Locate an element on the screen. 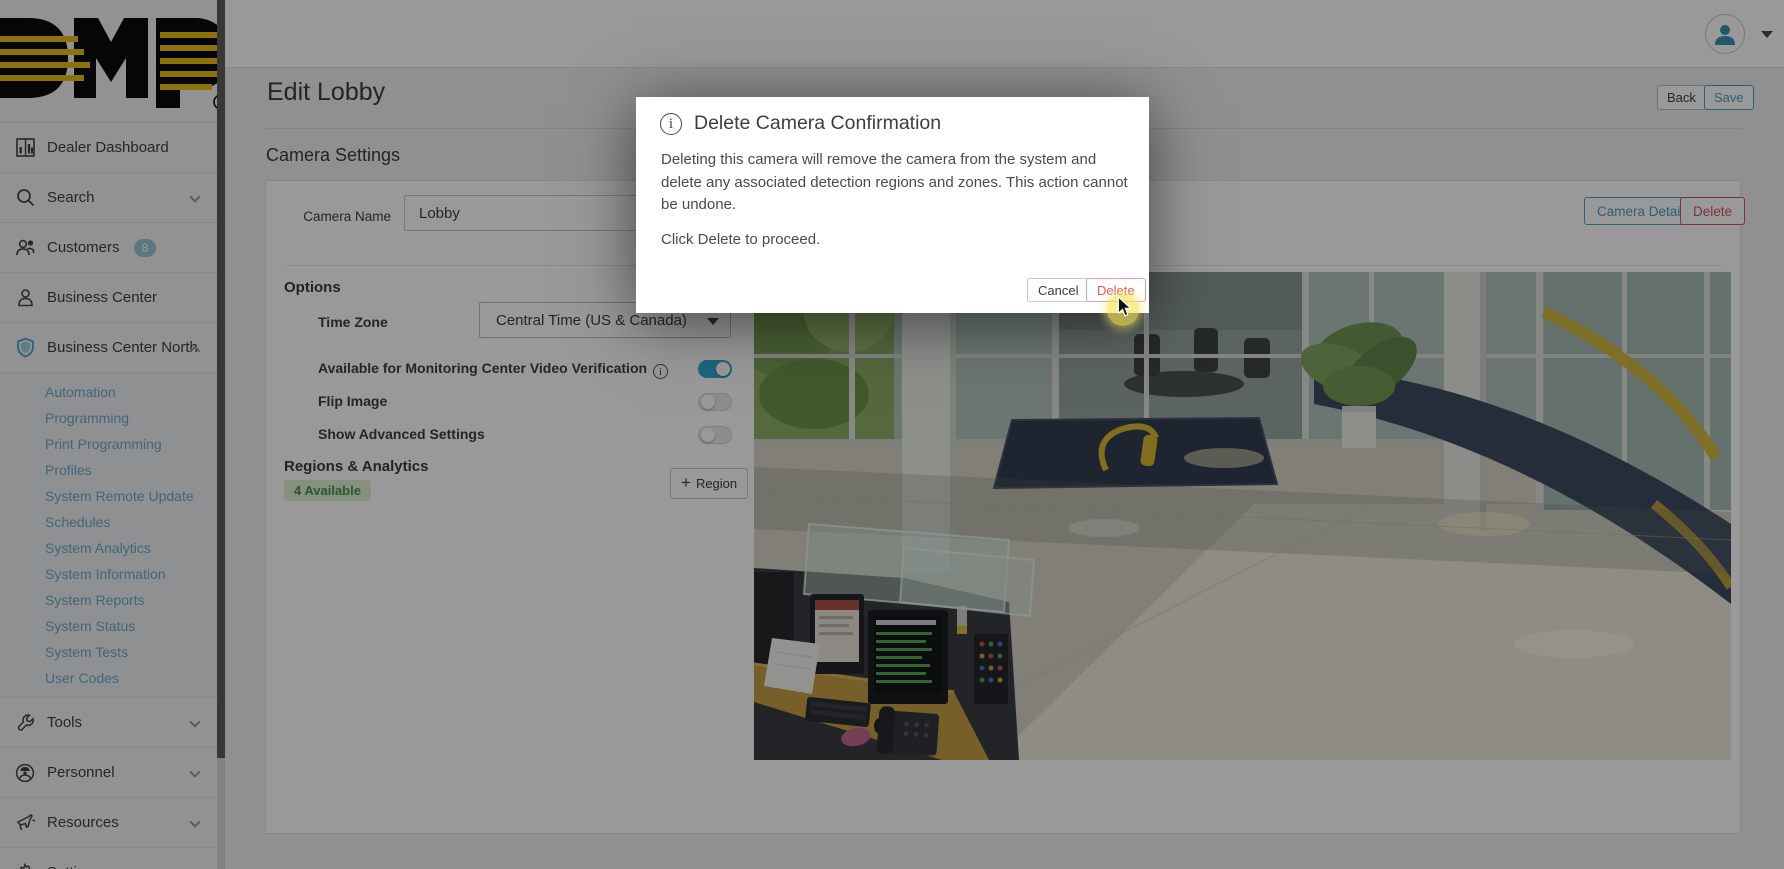  modal-cancel-button: Cancel is located at coordinates (1058, 290).